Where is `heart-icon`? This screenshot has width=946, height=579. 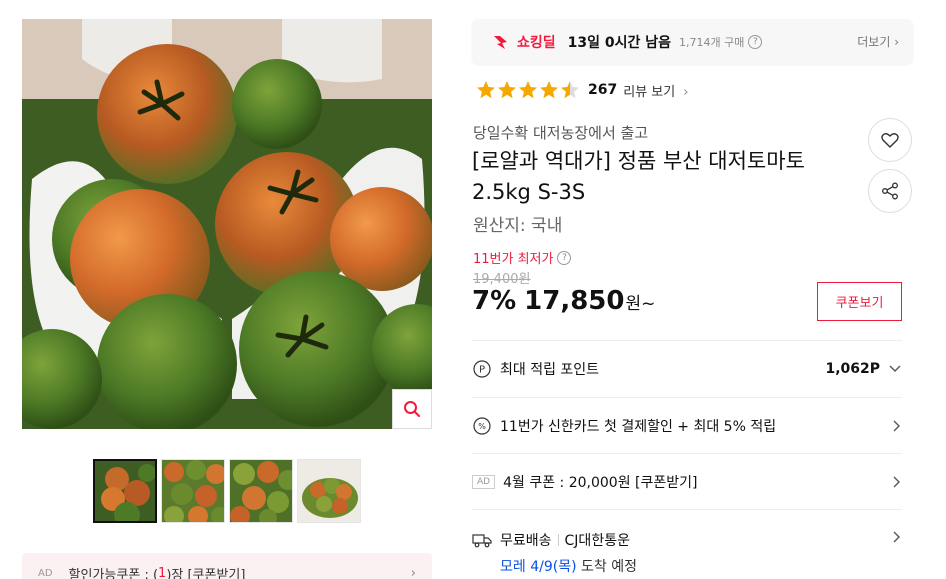 heart-icon is located at coordinates (890, 140).